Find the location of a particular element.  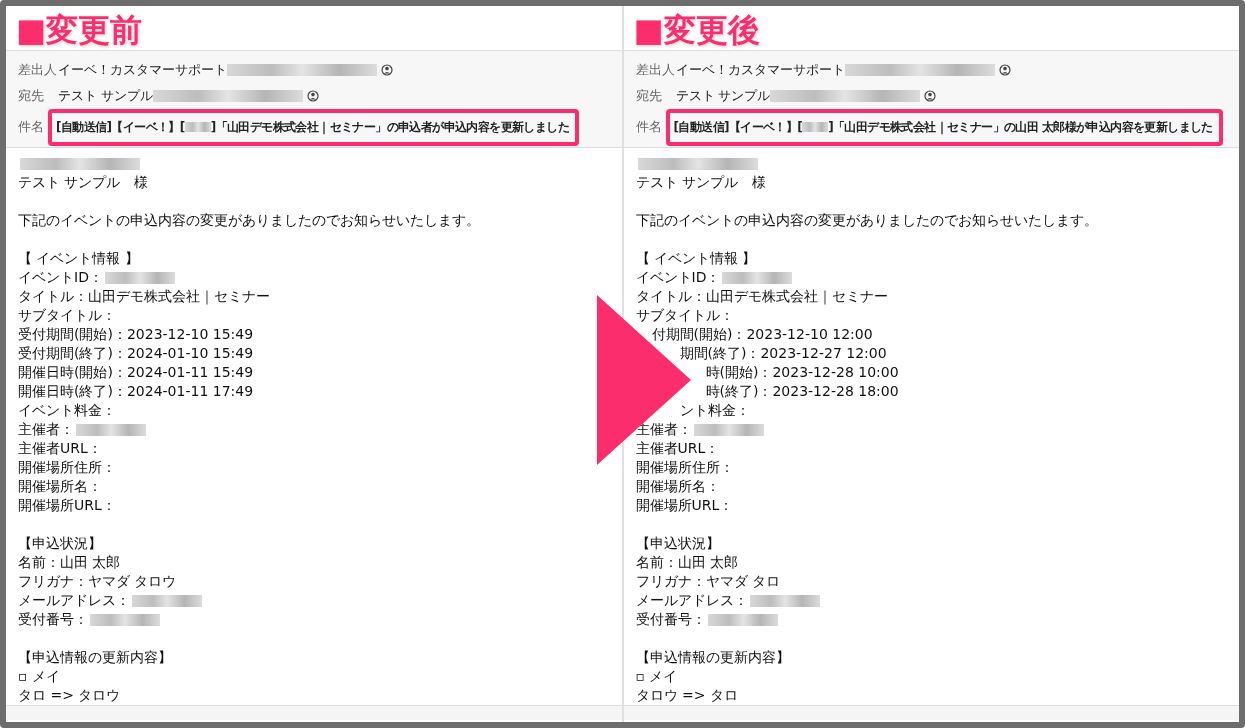

body-text: 主催者： is located at coordinates (46, 429).